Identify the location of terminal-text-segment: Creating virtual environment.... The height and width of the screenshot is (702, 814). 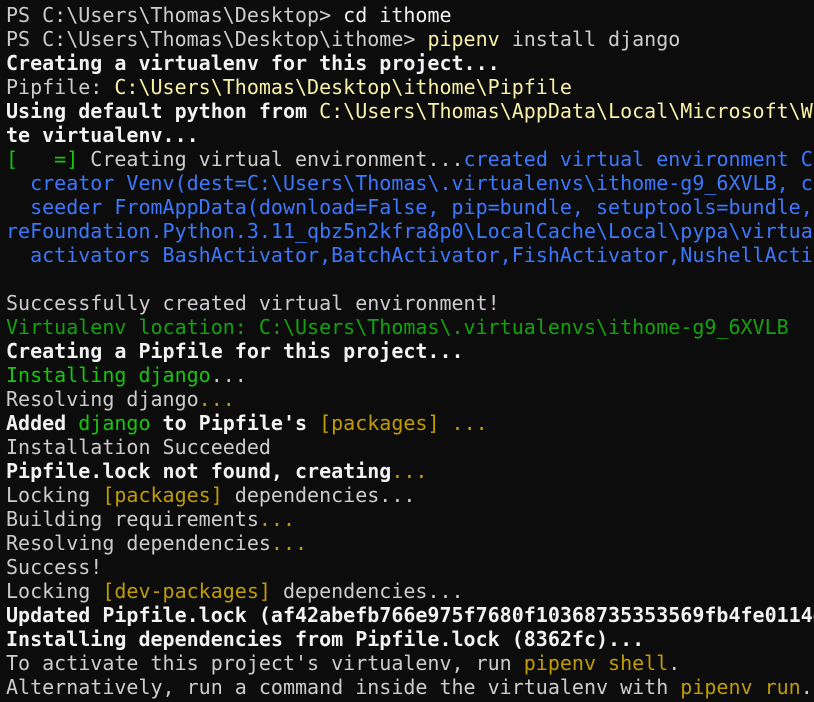
(277, 159).